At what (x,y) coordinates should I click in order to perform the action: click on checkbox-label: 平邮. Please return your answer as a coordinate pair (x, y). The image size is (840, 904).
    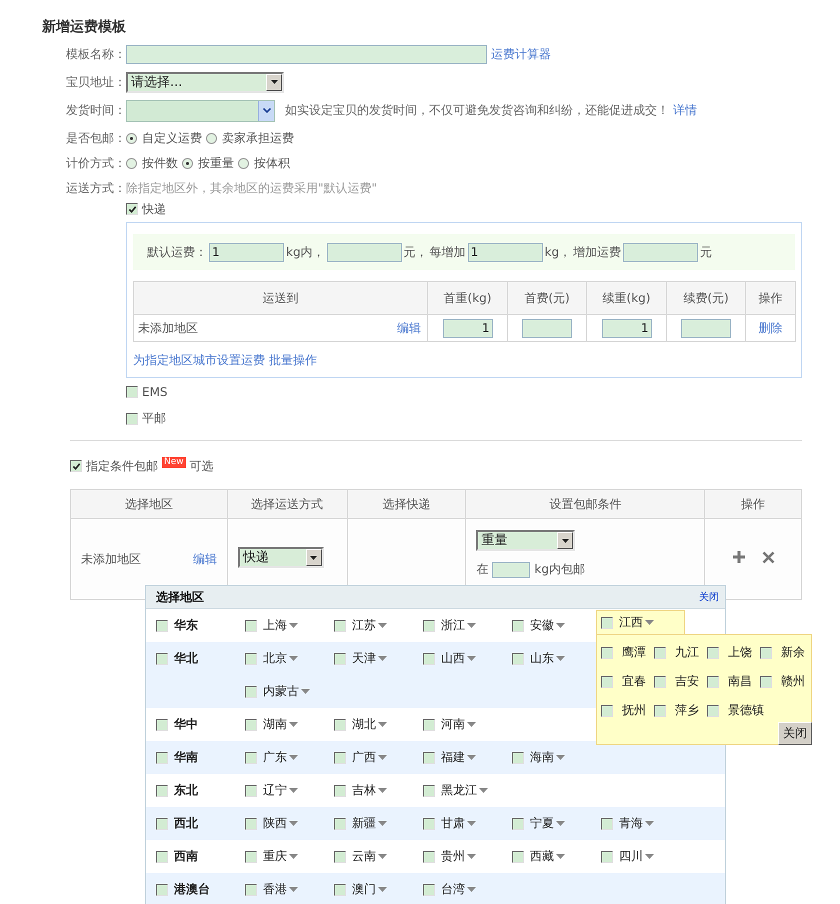
    Looking at the image, I should click on (154, 418).